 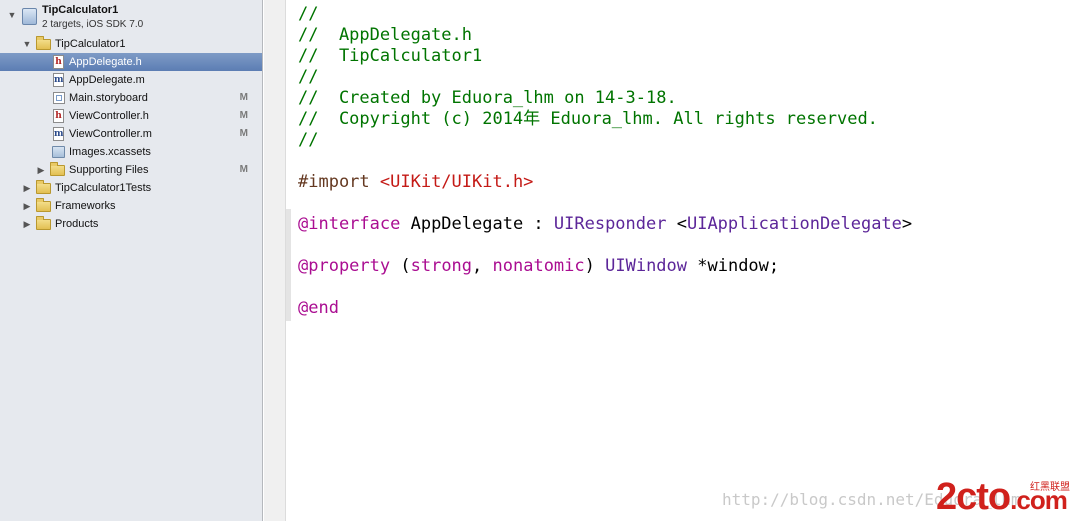 I want to click on tree-item-label: TipCalculator1Tests, so click(x=103, y=188).